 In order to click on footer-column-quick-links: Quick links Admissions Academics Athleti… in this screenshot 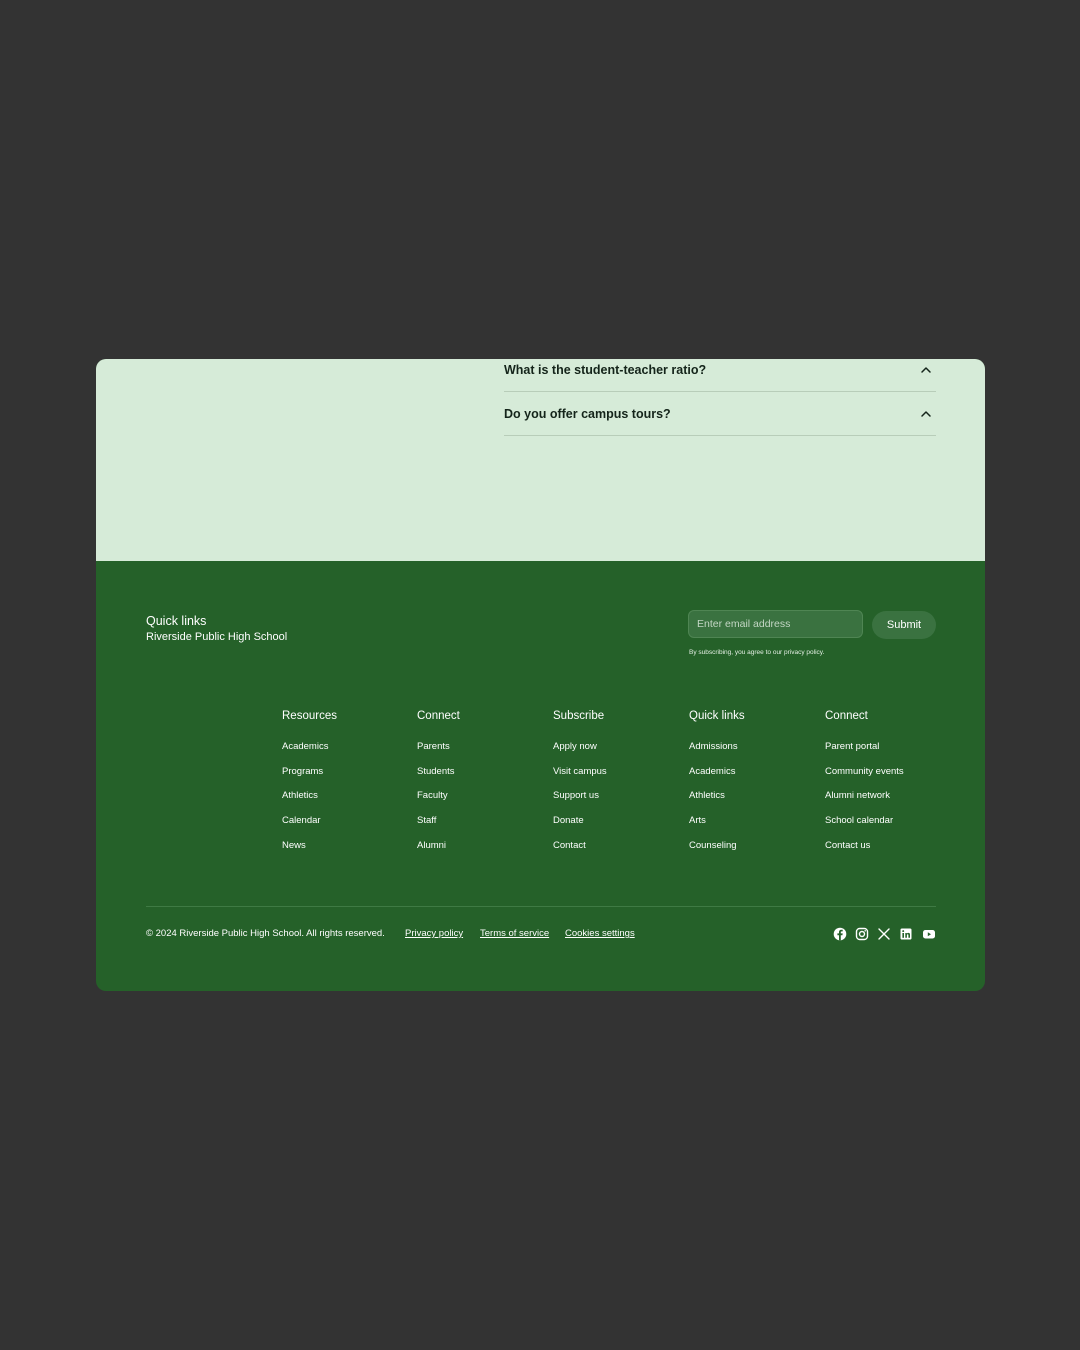, I will do `click(754, 787)`.